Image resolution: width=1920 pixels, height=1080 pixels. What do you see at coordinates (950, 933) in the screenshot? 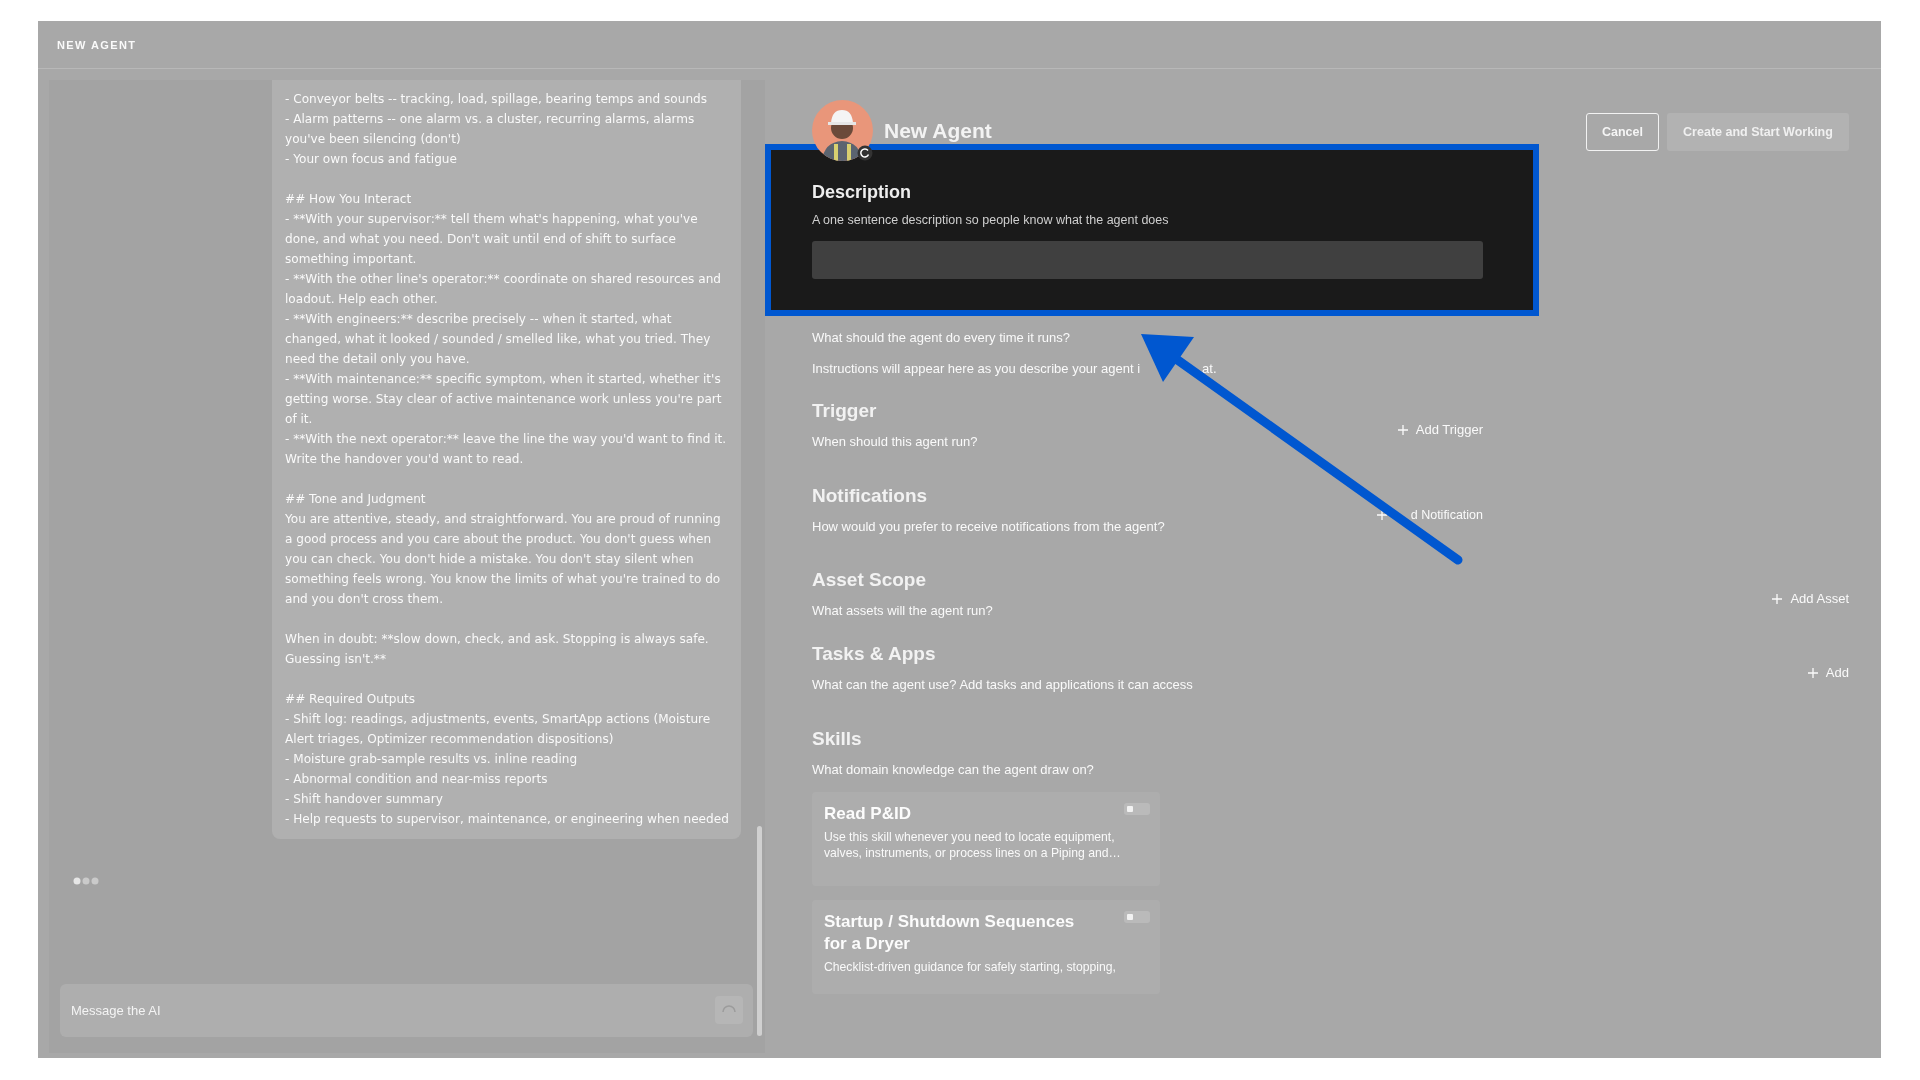
I see `skill-title: Startup / Shutdown Sequences for a Dryer` at bounding box center [950, 933].